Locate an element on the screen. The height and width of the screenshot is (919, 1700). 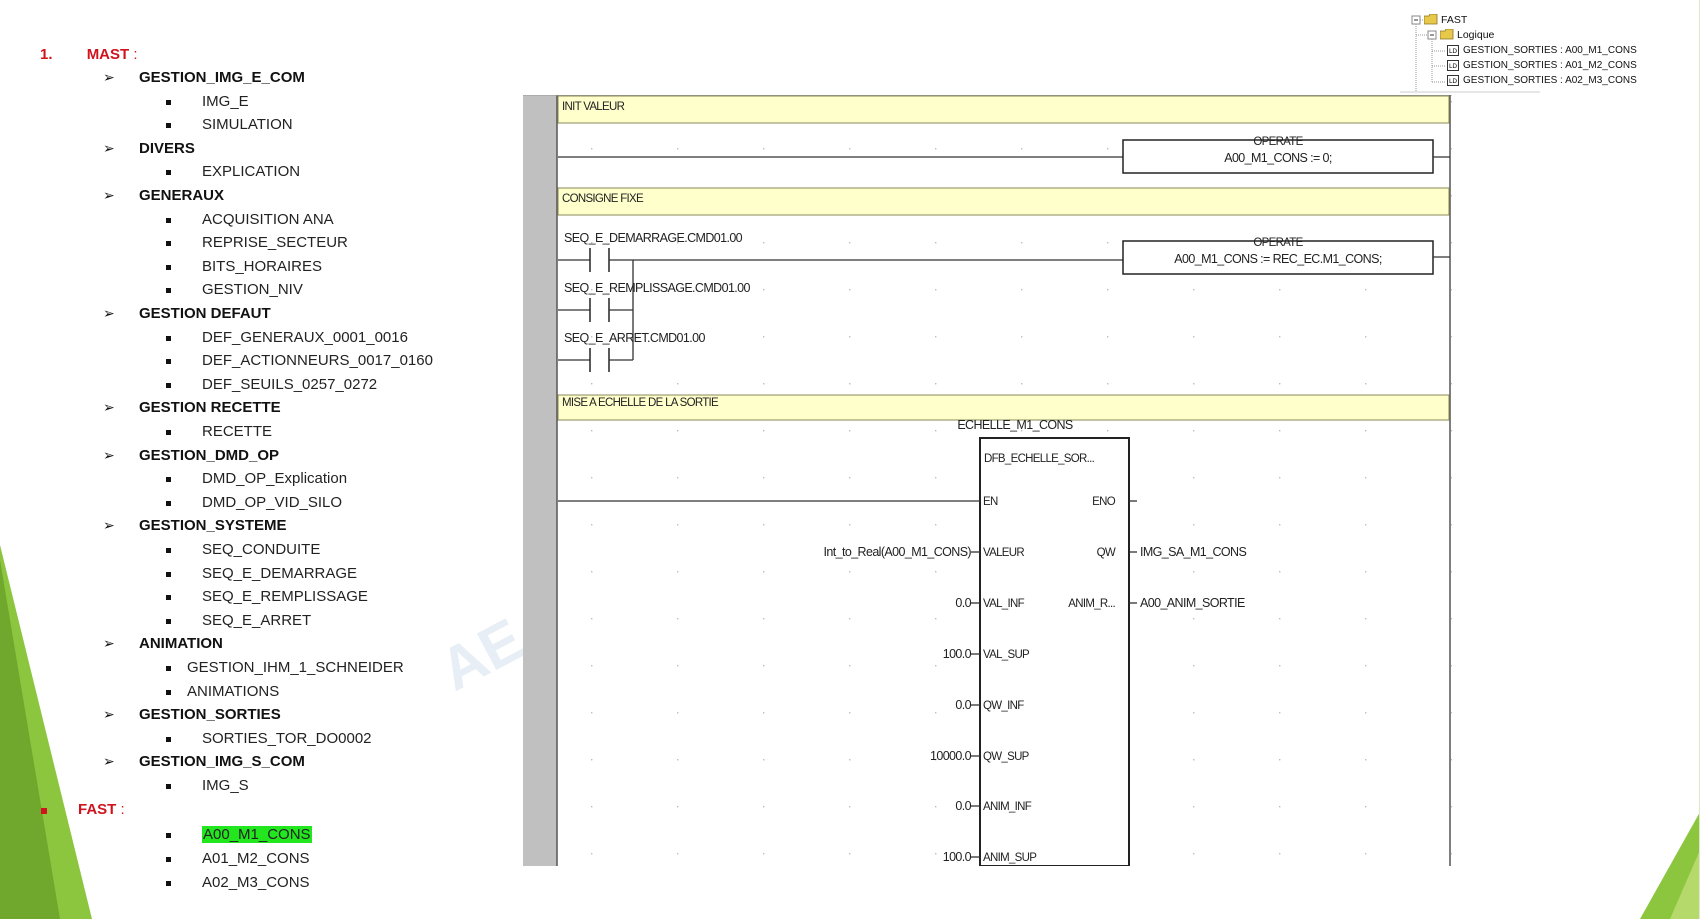
outline-item: DMD_OP_Explication is located at coordinates (274, 479).